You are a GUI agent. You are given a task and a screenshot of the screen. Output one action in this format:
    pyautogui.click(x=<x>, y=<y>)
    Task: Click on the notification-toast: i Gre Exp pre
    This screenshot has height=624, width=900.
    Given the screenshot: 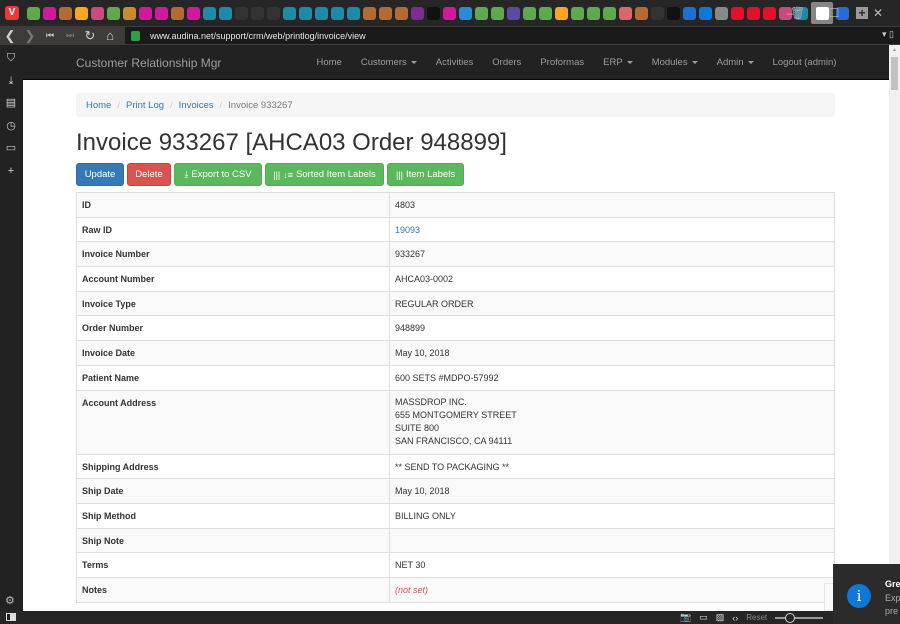 What is the action you would take?
    pyautogui.click(x=866, y=594)
    